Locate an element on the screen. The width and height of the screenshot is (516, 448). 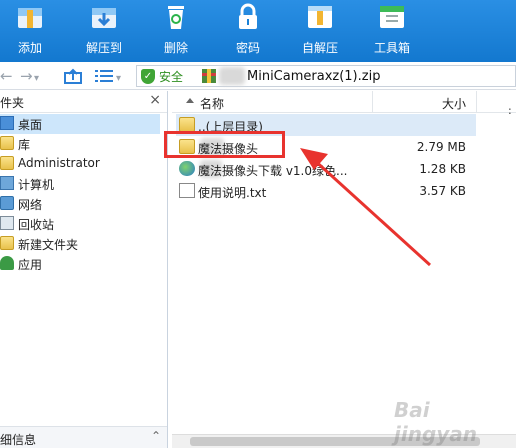
column-name: 名称 is located at coordinates (212, 103).